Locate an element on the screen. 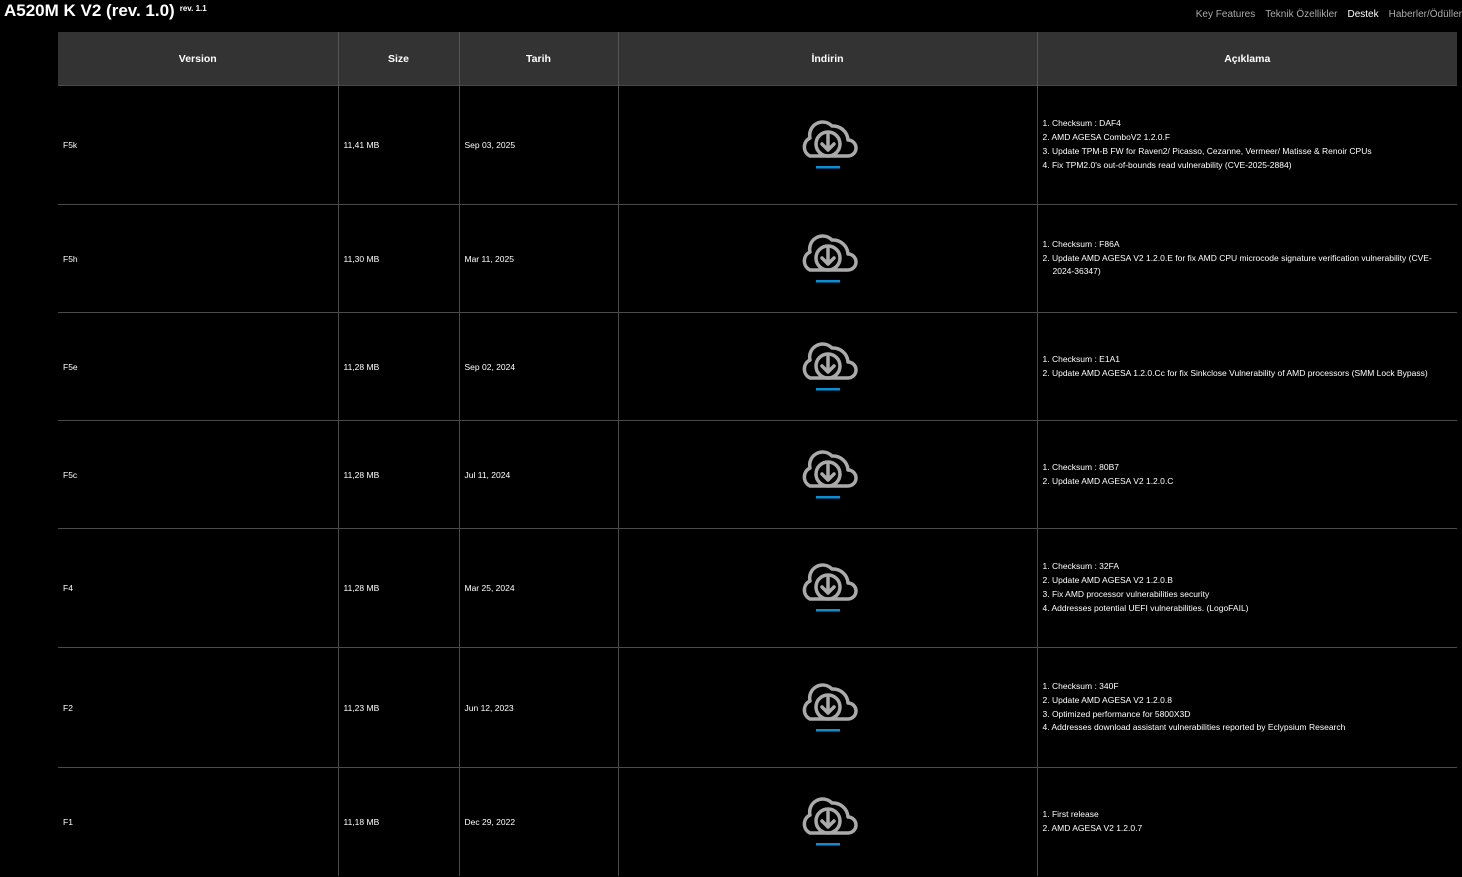 The width and height of the screenshot is (1462, 877). description-cell: 1. First release 2. AMD AGESA V2 1.2.0.7 is located at coordinates (1246, 821).